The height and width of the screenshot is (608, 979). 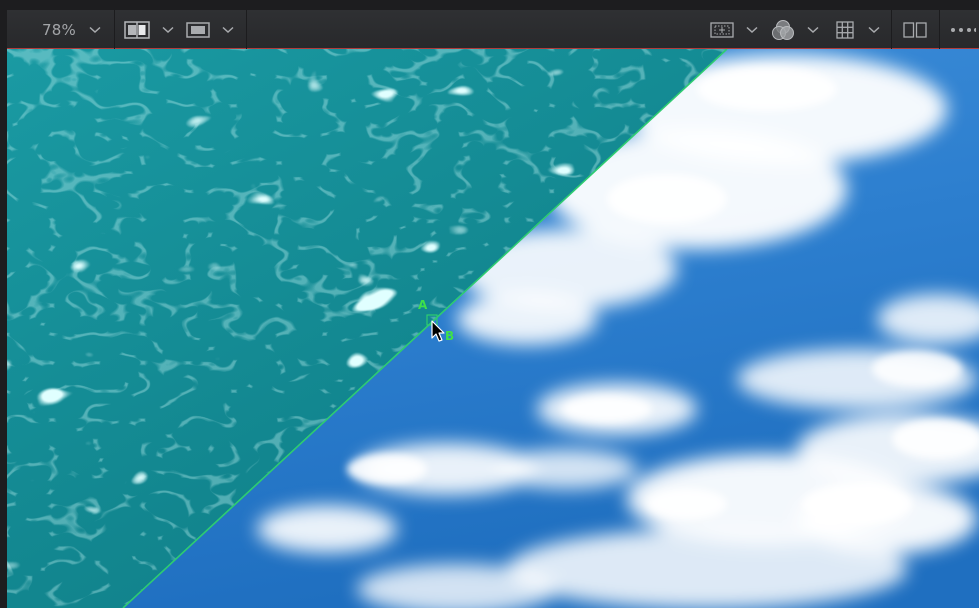 I want to click on overlay-menu-button, so click(x=228, y=29).